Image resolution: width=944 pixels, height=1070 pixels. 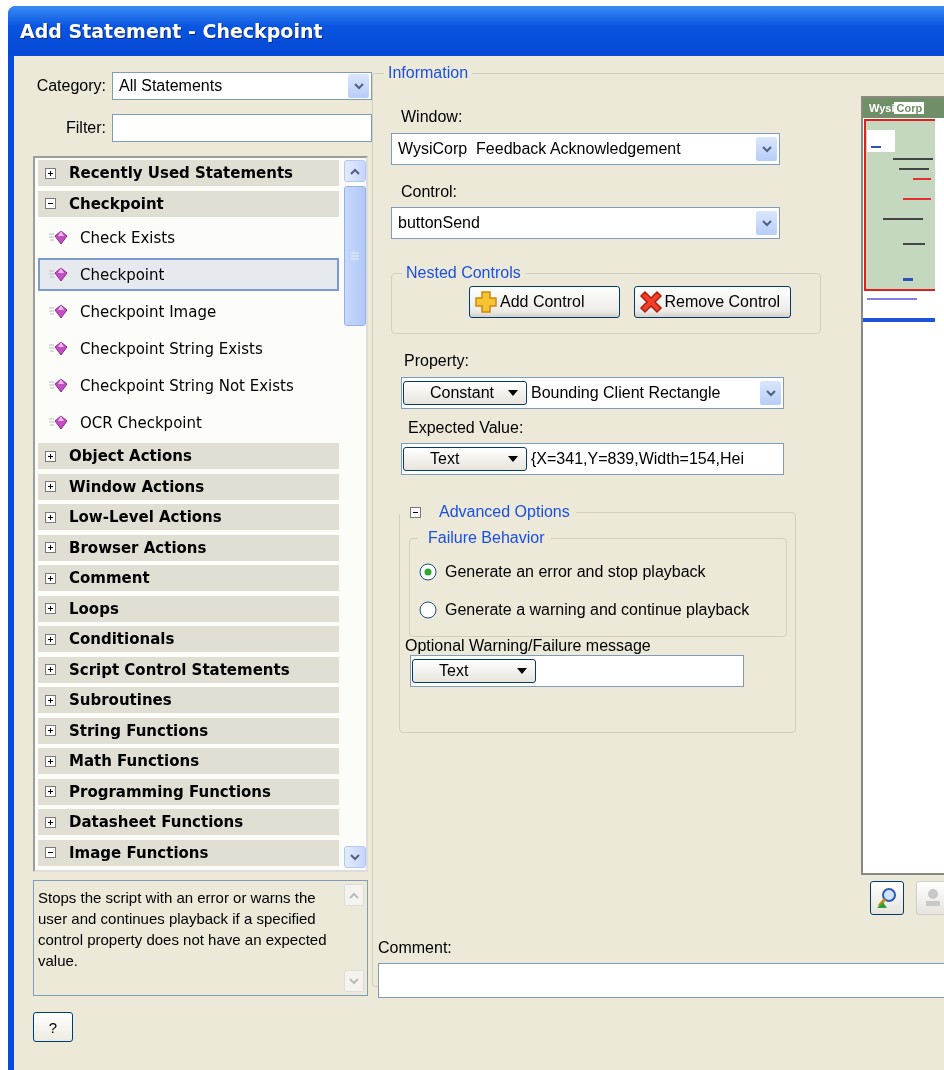 I want to click on section-title: Failure Behavior, so click(x=486, y=538).